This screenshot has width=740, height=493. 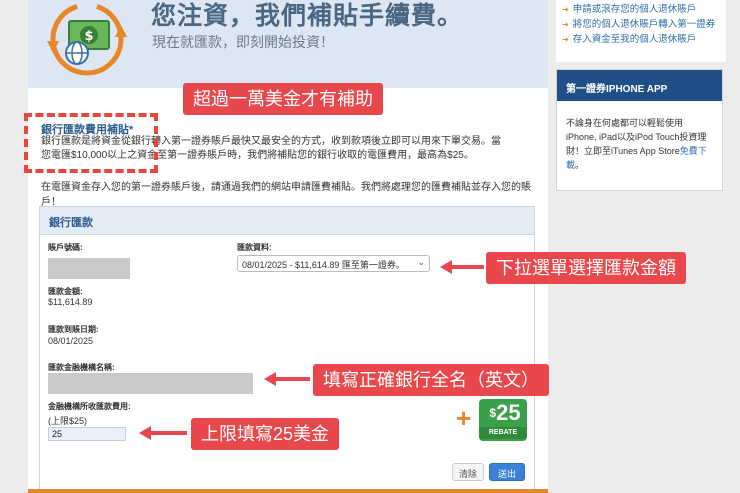 I want to click on bank-name-input, so click(x=150, y=383).